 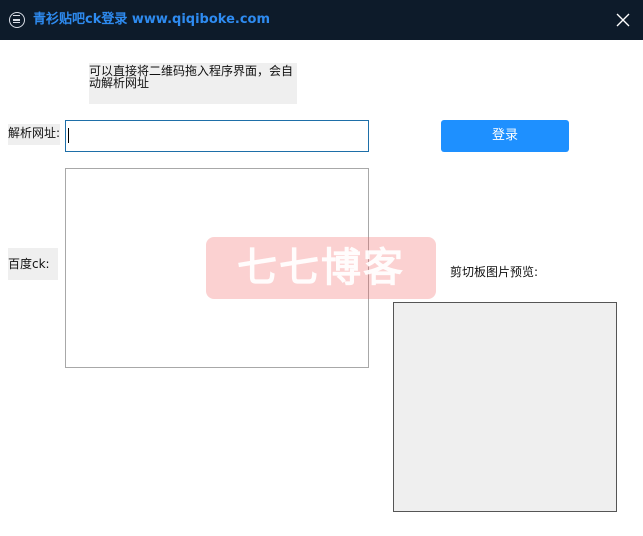 I want to click on close-icon, so click(x=623, y=20).